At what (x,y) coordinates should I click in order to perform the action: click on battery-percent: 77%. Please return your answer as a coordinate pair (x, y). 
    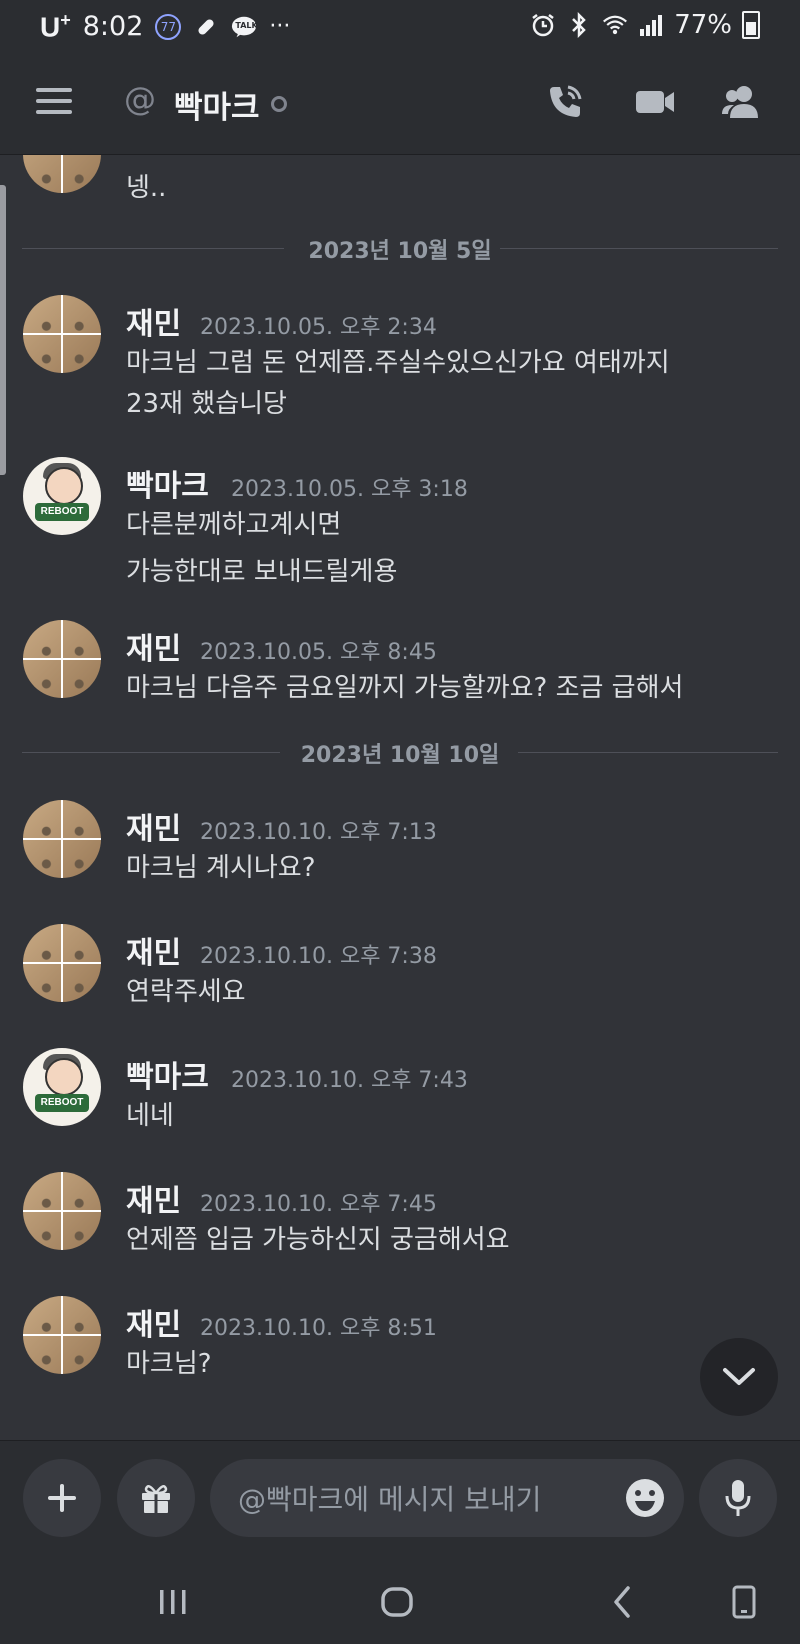
    Looking at the image, I should click on (703, 25).